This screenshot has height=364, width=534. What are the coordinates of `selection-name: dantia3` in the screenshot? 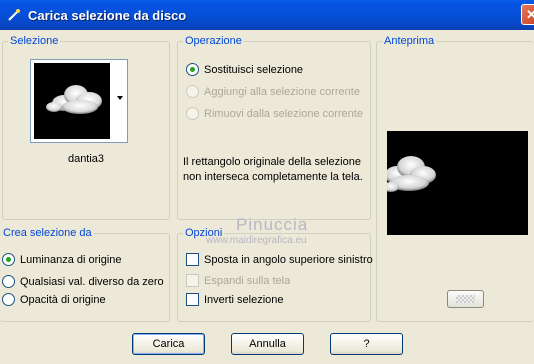 It's located at (86, 159).